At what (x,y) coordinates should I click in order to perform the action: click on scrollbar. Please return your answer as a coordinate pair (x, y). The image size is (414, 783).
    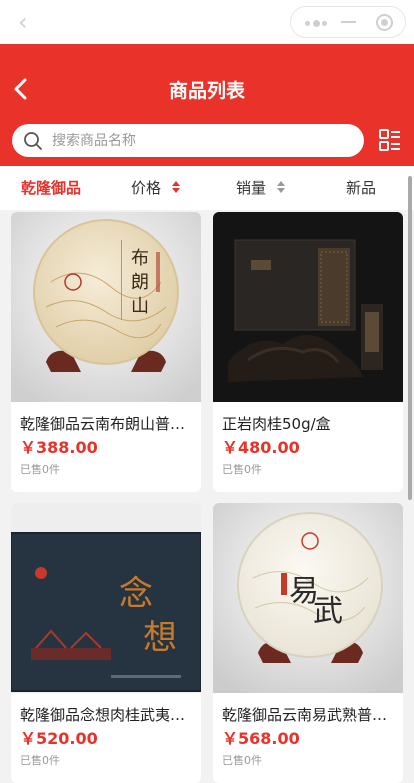
    Looking at the image, I should click on (410, 338).